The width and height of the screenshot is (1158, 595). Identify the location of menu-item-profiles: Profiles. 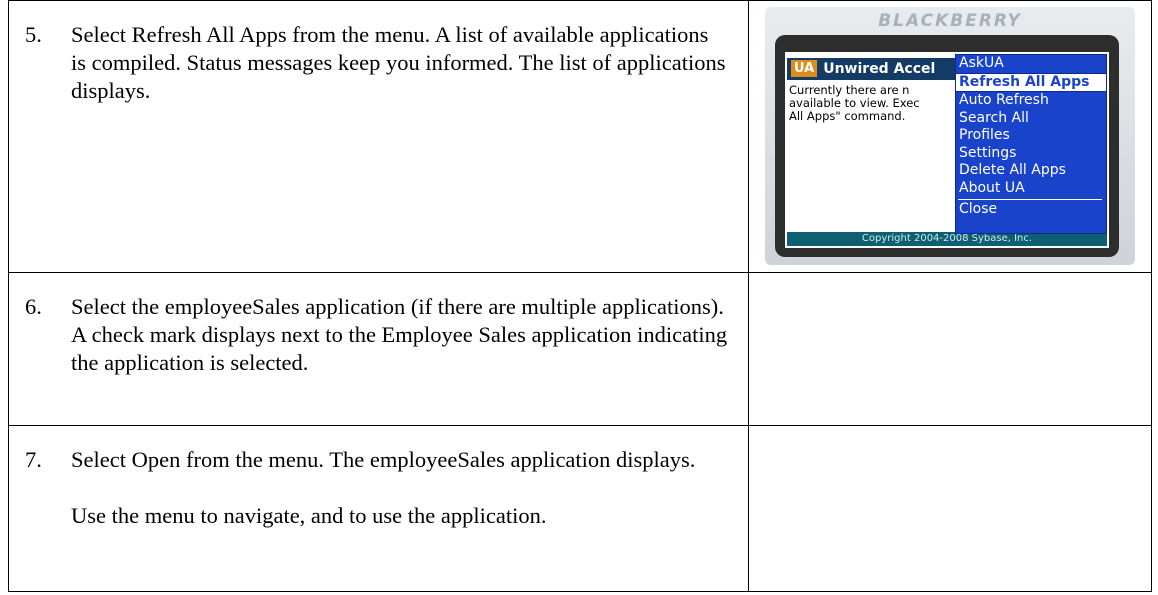
(1031, 136).